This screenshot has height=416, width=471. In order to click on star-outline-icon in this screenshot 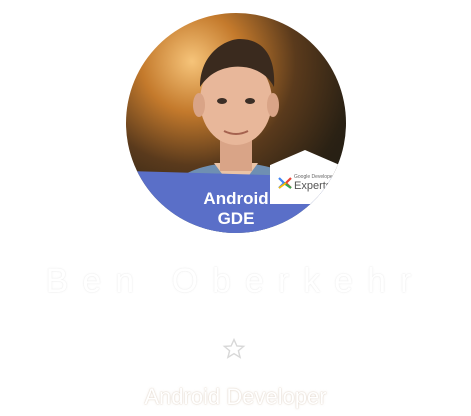, I will do `click(234, 349)`.